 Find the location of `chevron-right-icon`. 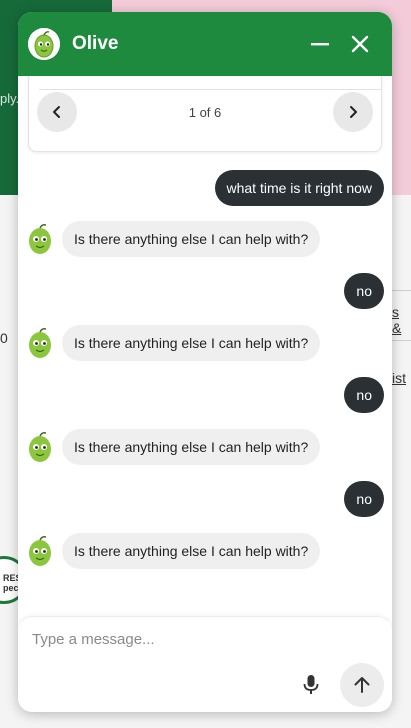

chevron-right-icon is located at coordinates (353, 112).